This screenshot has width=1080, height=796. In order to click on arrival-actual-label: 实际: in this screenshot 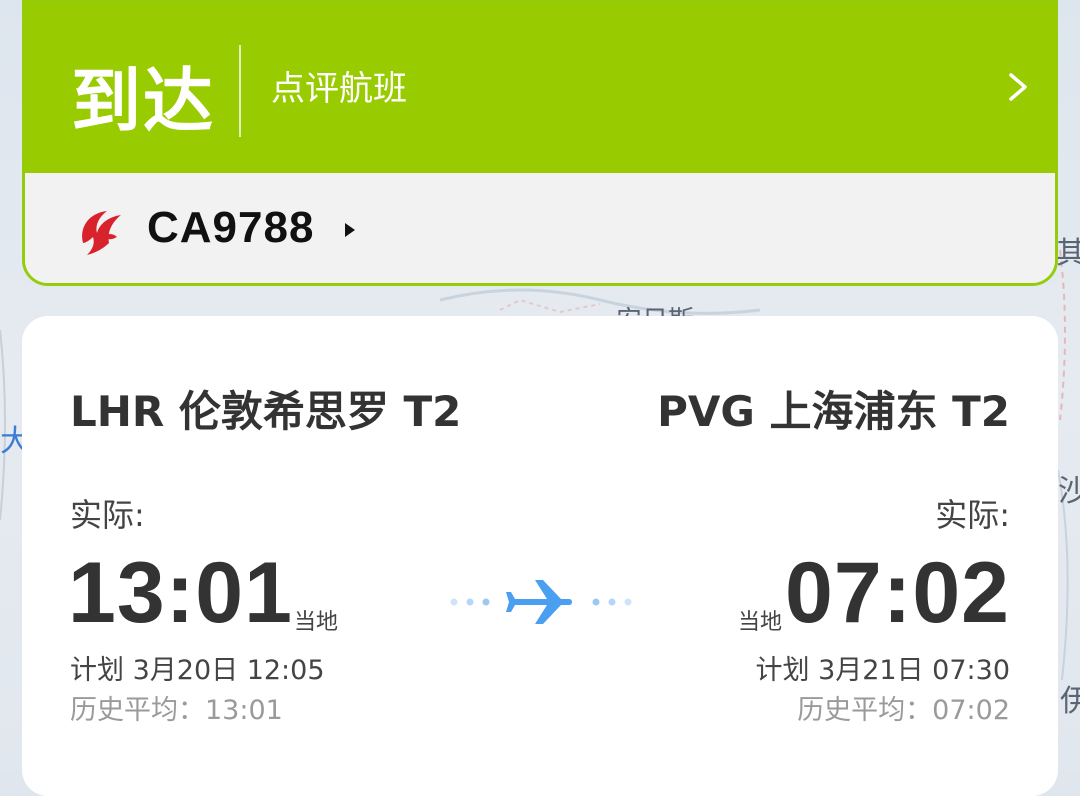, I will do `click(972, 515)`.